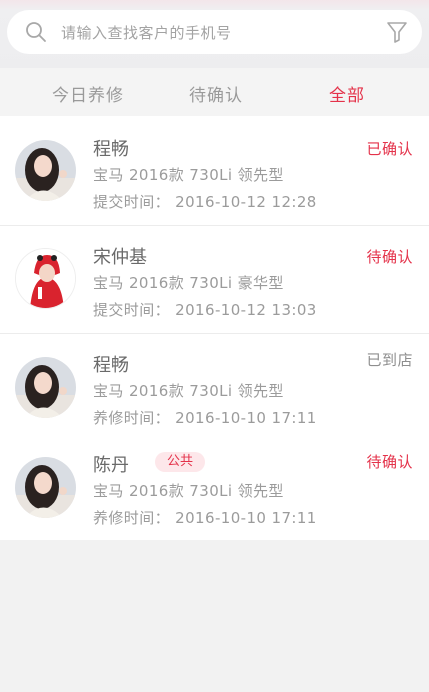 The width and height of the screenshot is (429, 692). I want to click on customer-name: 宋仲基, so click(120, 257).